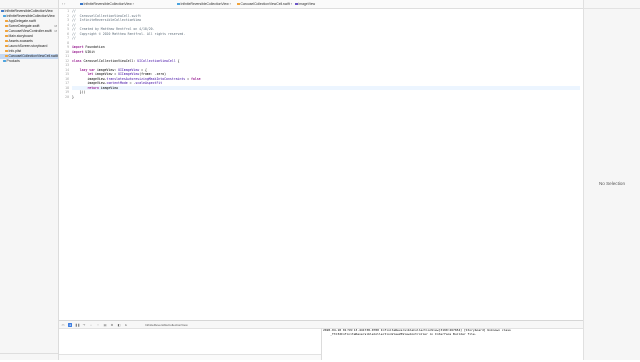 This screenshot has width=640, height=362. What do you see at coordinates (77, 60) in the screenshot?
I see `code-token: class` at bounding box center [77, 60].